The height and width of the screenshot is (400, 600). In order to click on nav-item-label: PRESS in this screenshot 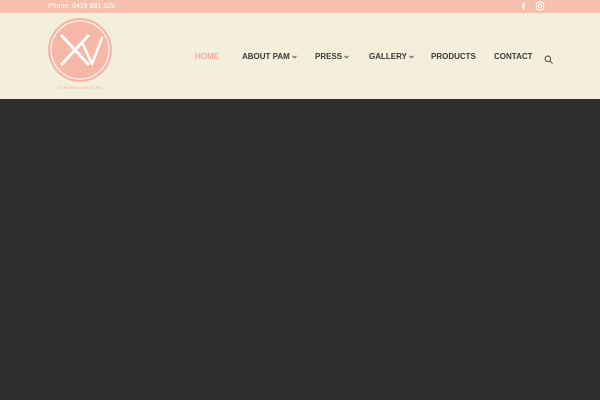, I will do `click(329, 56)`.